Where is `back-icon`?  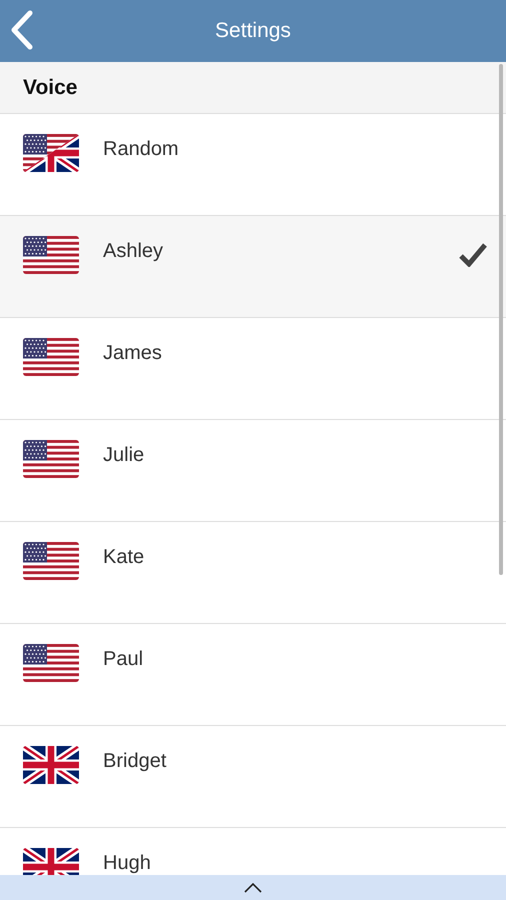 back-icon is located at coordinates (22, 30).